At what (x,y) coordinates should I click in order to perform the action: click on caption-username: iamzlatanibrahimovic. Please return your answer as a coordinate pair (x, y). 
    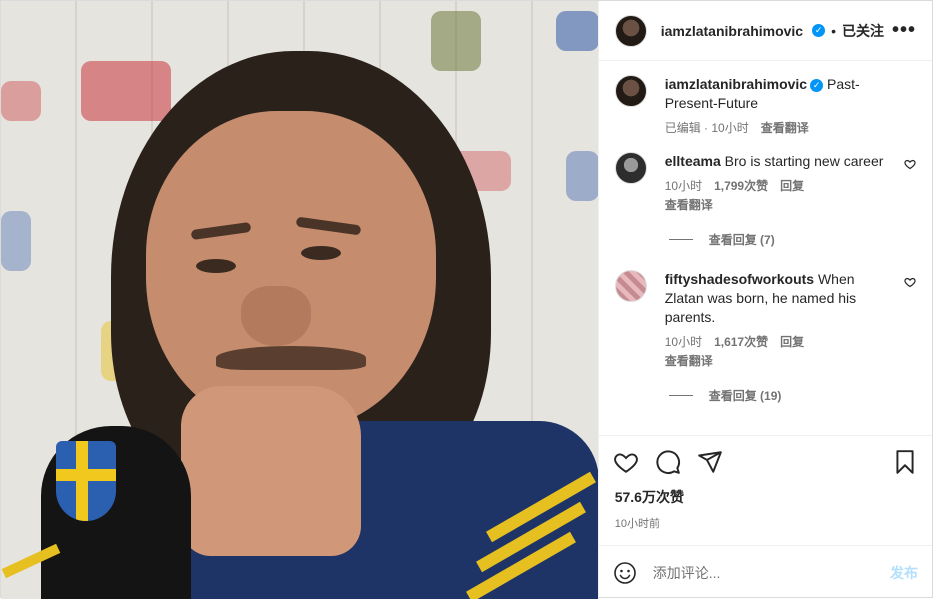
    Looking at the image, I should click on (736, 84).